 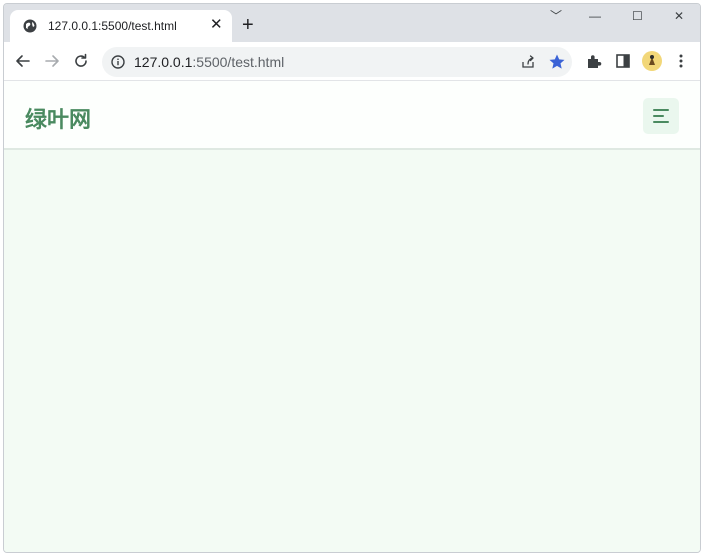 I want to click on globe-icon, so click(x=30, y=26).